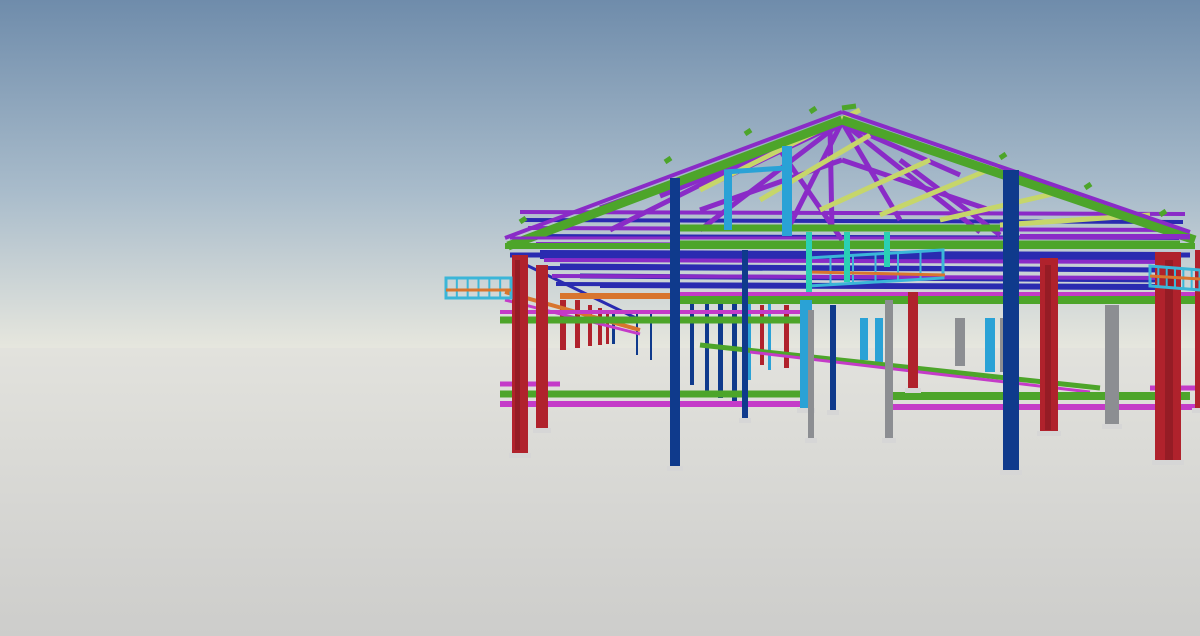 The height and width of the screenshot is (636, 1200). What do you see at coordinates (849, 107) in the screenshot?
I see `ridge-cap` at bounding box center [849, 107].